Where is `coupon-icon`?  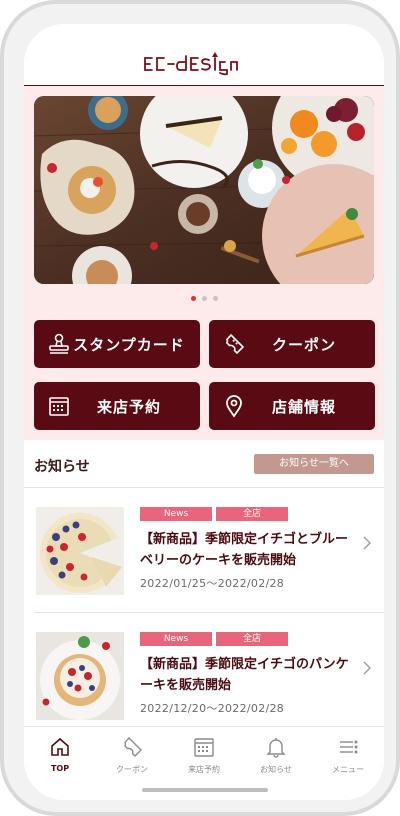
coupon-icon is located at coordinates (132, 747).